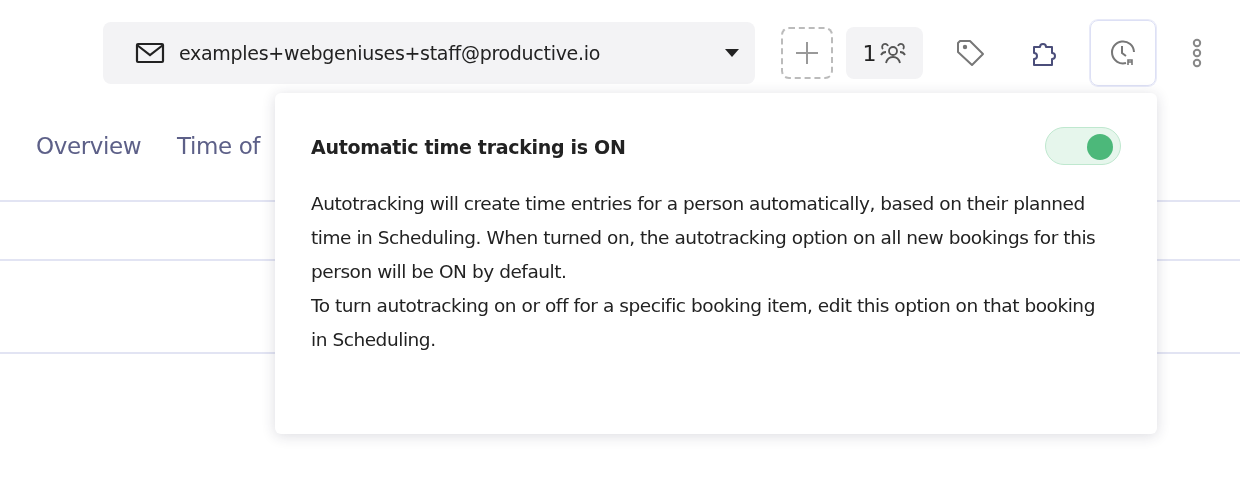  Describe the element at coordinates (429, 53) in the screenshot. I see `account-dropdown: examples+webgeniuses+staff@productive.io` at that location.